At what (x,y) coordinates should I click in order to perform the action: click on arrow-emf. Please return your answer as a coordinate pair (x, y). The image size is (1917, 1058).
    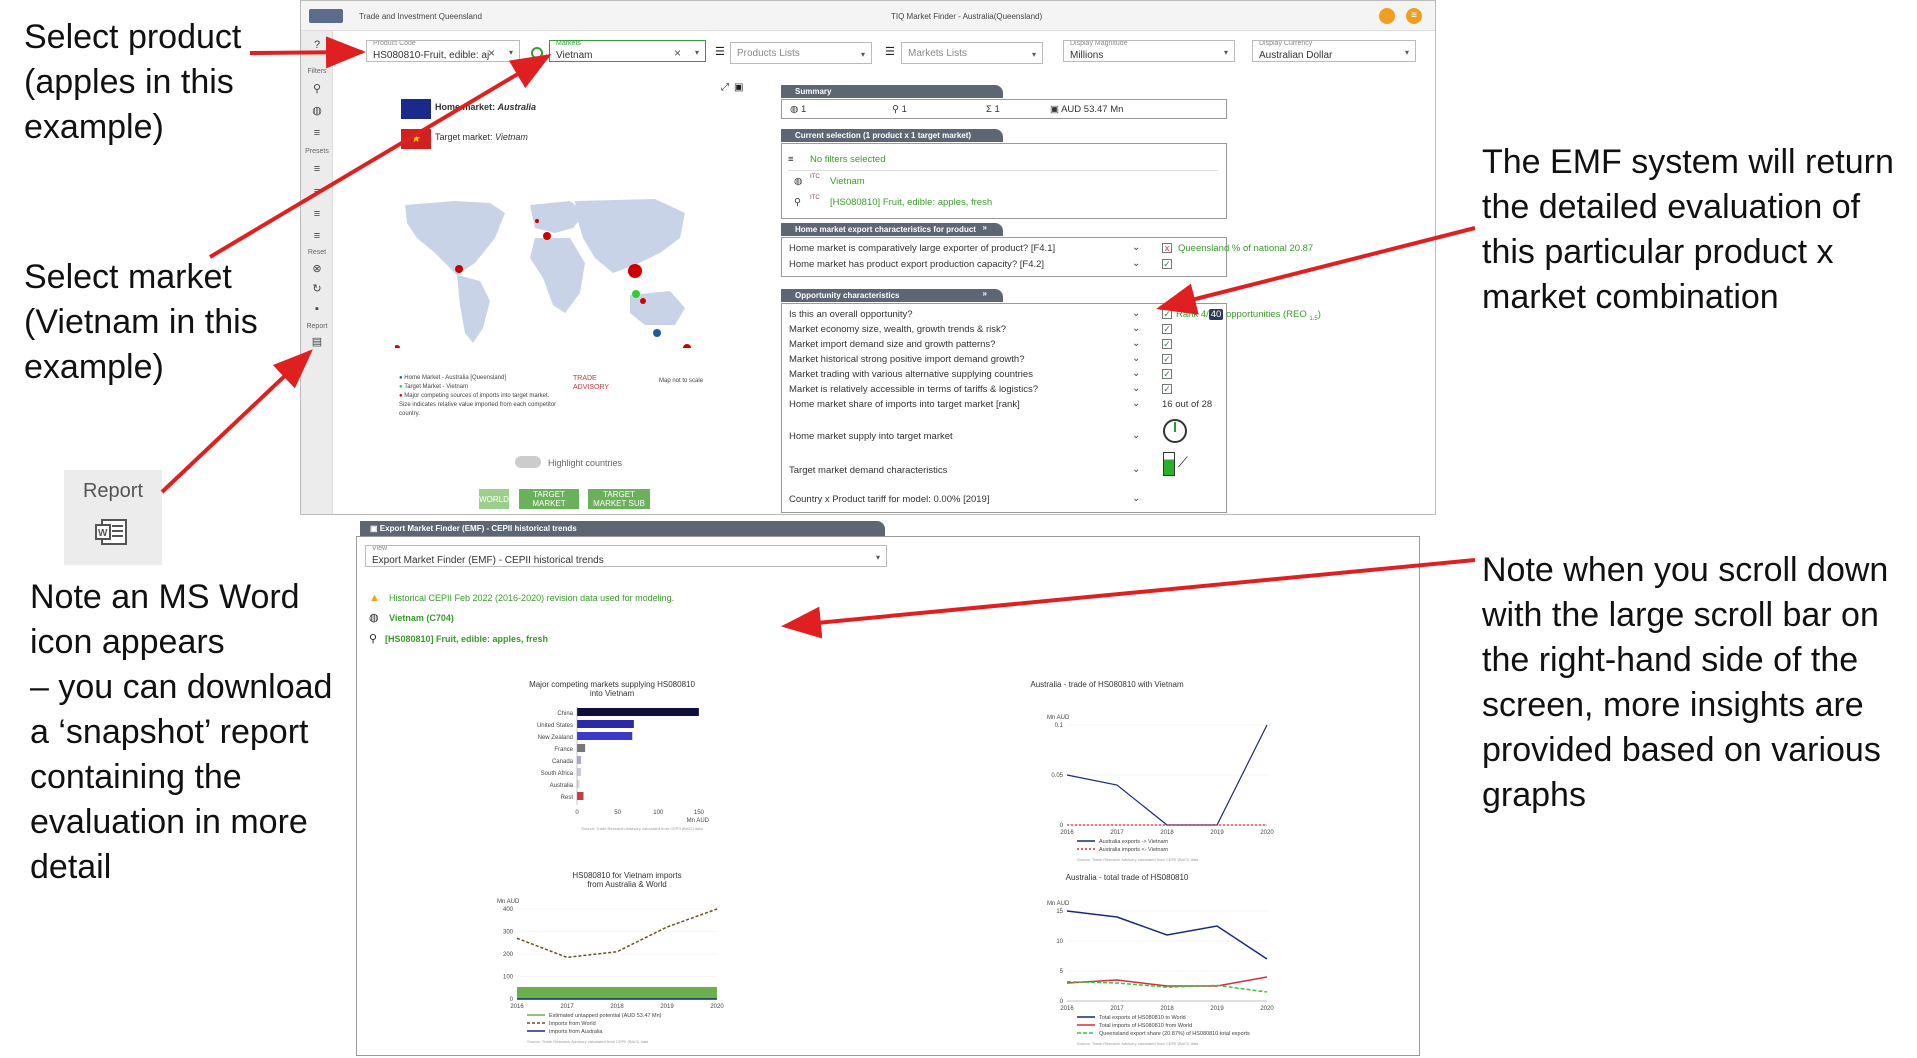
    Looking at the image, I should click on (1316, 270).